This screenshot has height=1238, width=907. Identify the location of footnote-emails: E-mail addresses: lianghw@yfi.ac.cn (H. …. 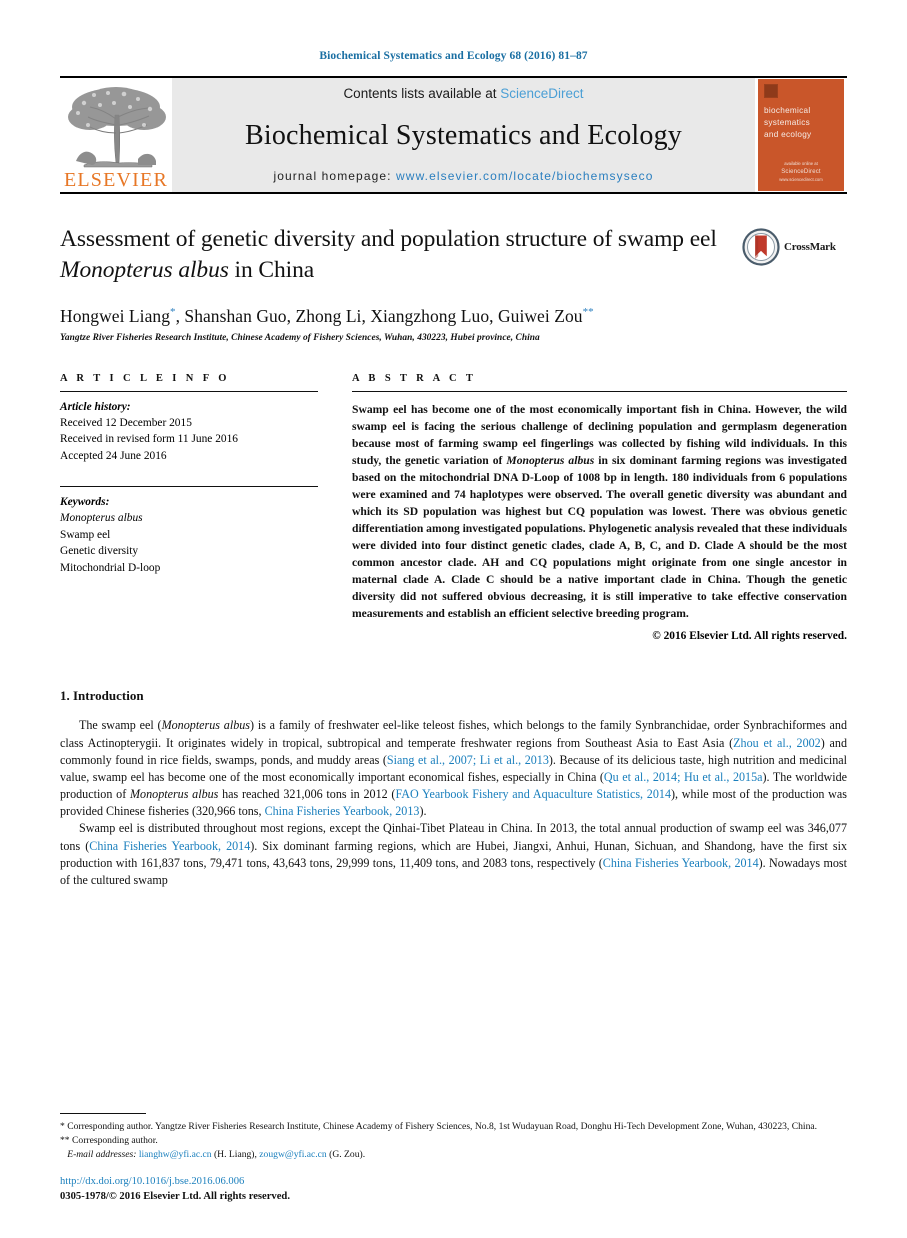
(453, 1155).